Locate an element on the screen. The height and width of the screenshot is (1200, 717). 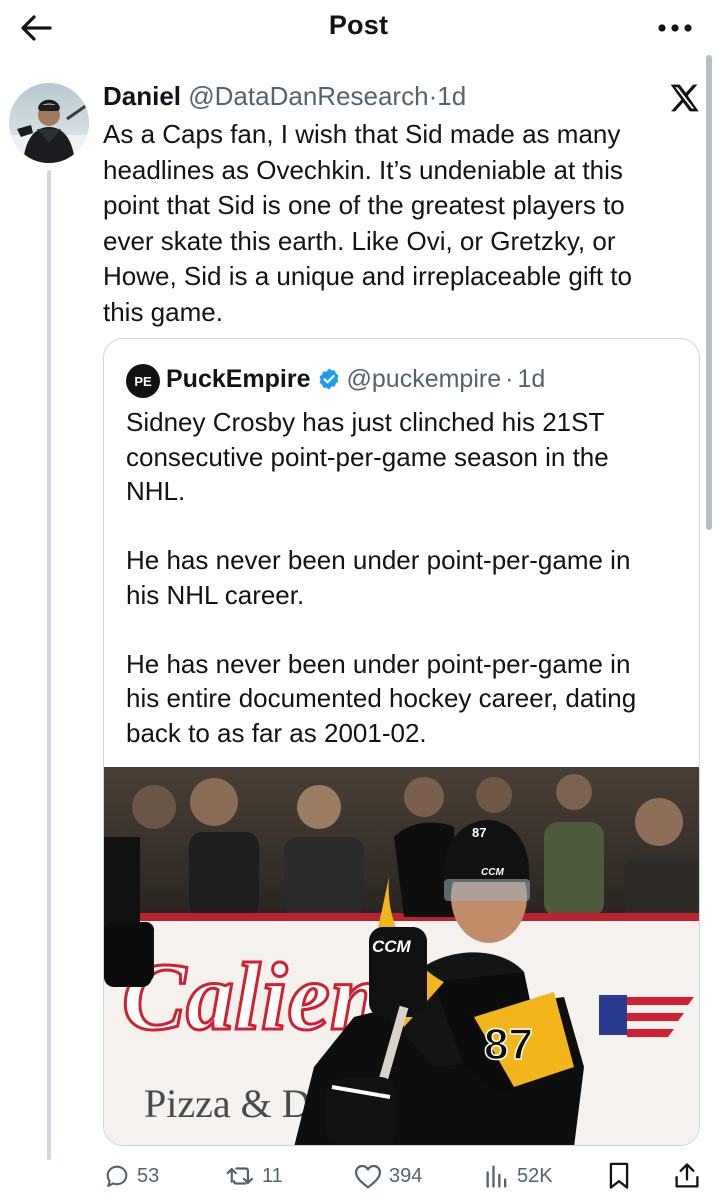
avatar is located at coordinates (49, 123).